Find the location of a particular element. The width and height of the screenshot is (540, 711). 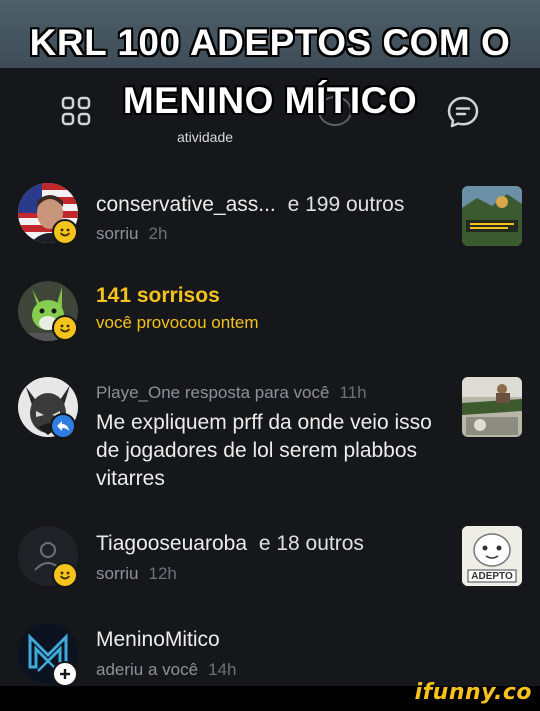

smiles-count-headline: 141 sorrisos is located at coordinates (158, 295).